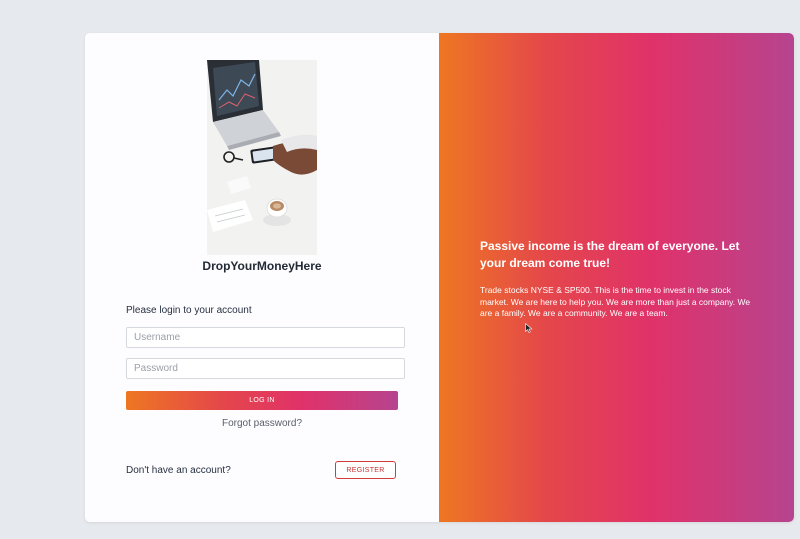  Describe the element at coordinates (529, 326) in the screenshot. I see `mouse-pointer-icon` at that location.